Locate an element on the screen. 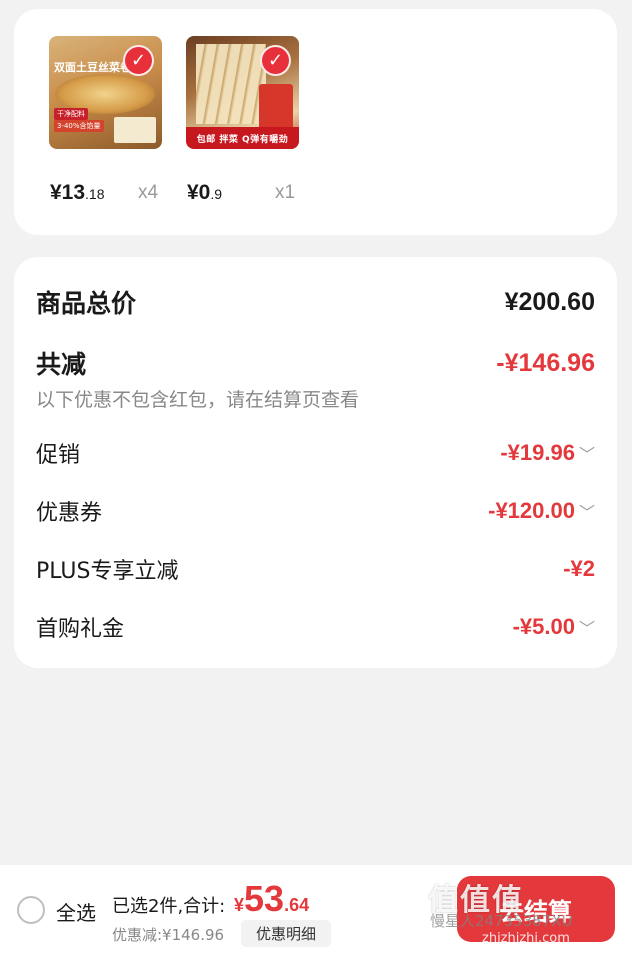 This screenshot has height=953, width=632. promotion-label: 促销 is located at coordinates (58, 455).